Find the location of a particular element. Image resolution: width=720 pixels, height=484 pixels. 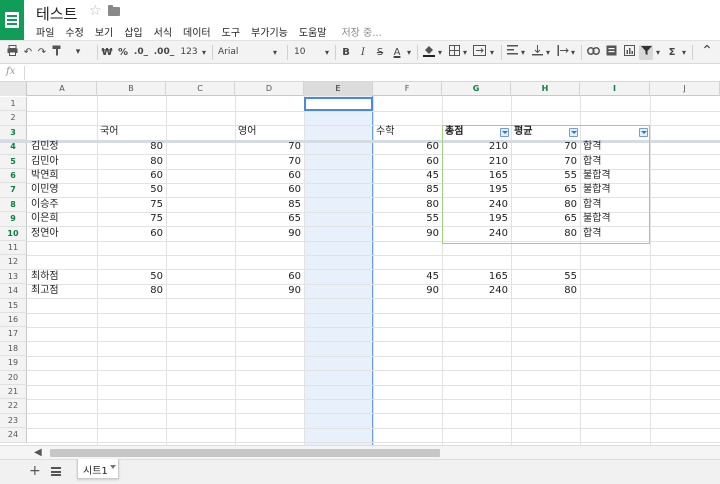

cell-stat-math: 90 is located at coordinates (407, 291).